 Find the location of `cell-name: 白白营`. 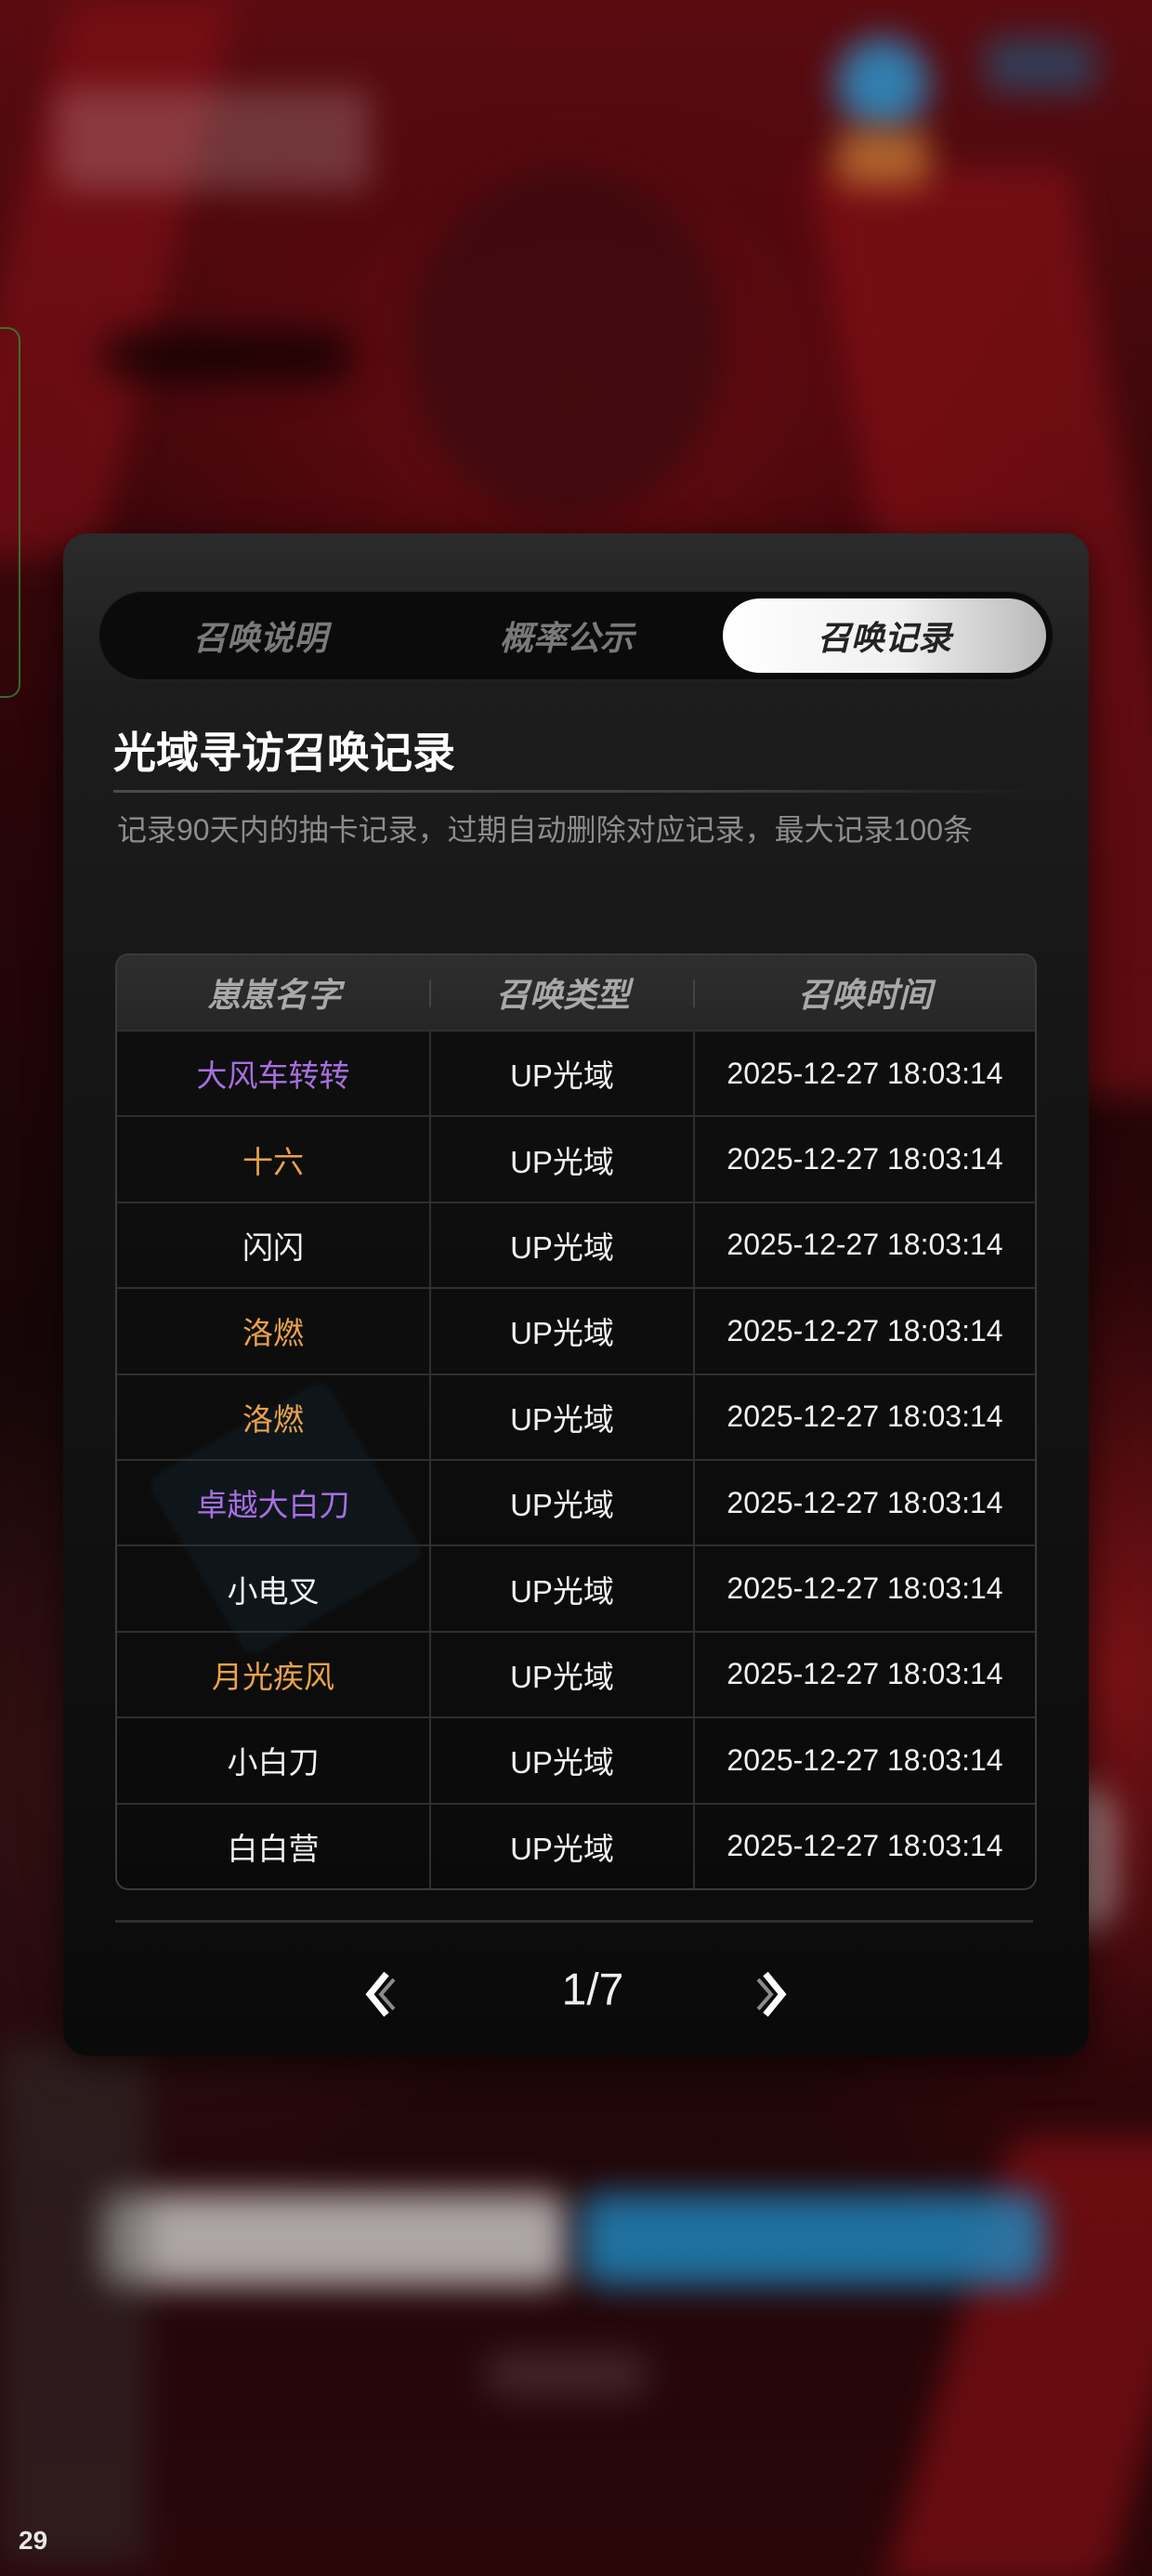

cell-name: 白白营 is located at coordinates (274, 1846).